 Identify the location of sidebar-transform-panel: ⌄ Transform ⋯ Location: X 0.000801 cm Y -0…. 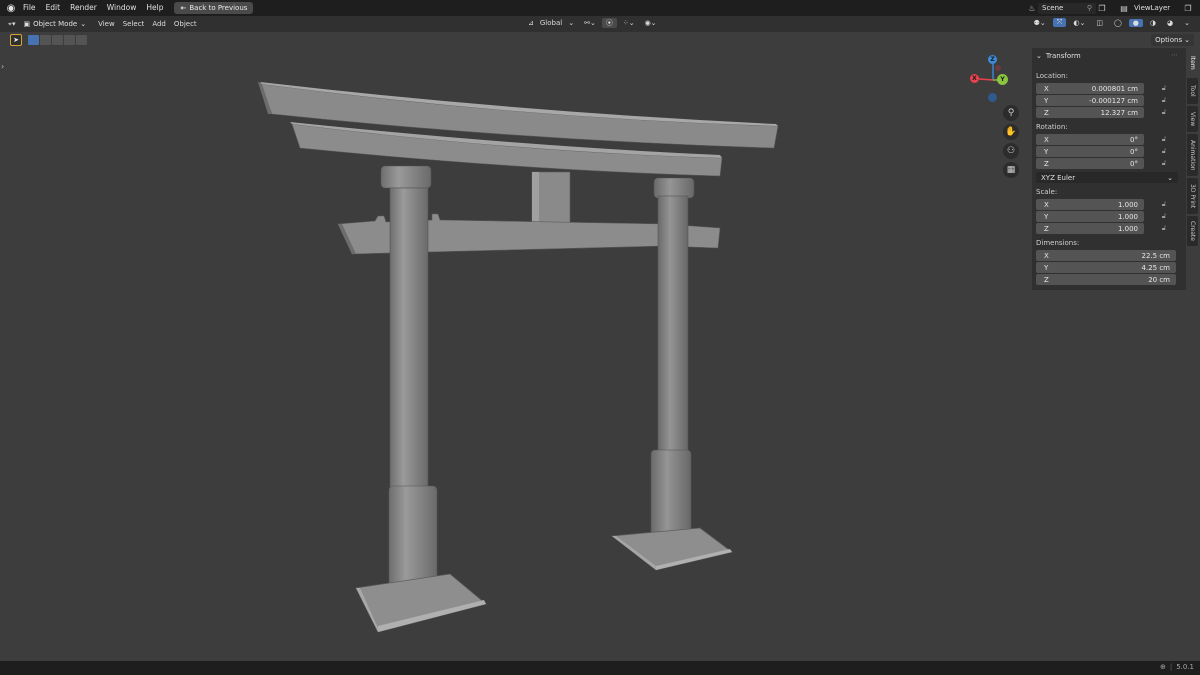
(1109, 169).